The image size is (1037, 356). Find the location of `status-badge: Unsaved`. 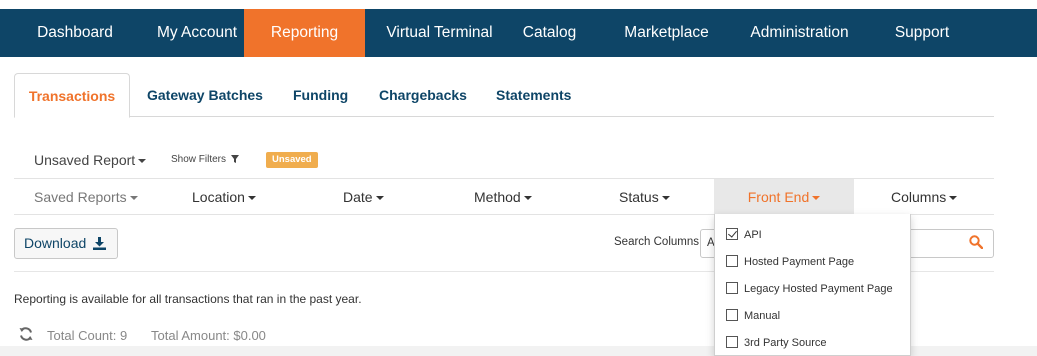

status-badge: Unsaved is located at coordinates (292, 160).